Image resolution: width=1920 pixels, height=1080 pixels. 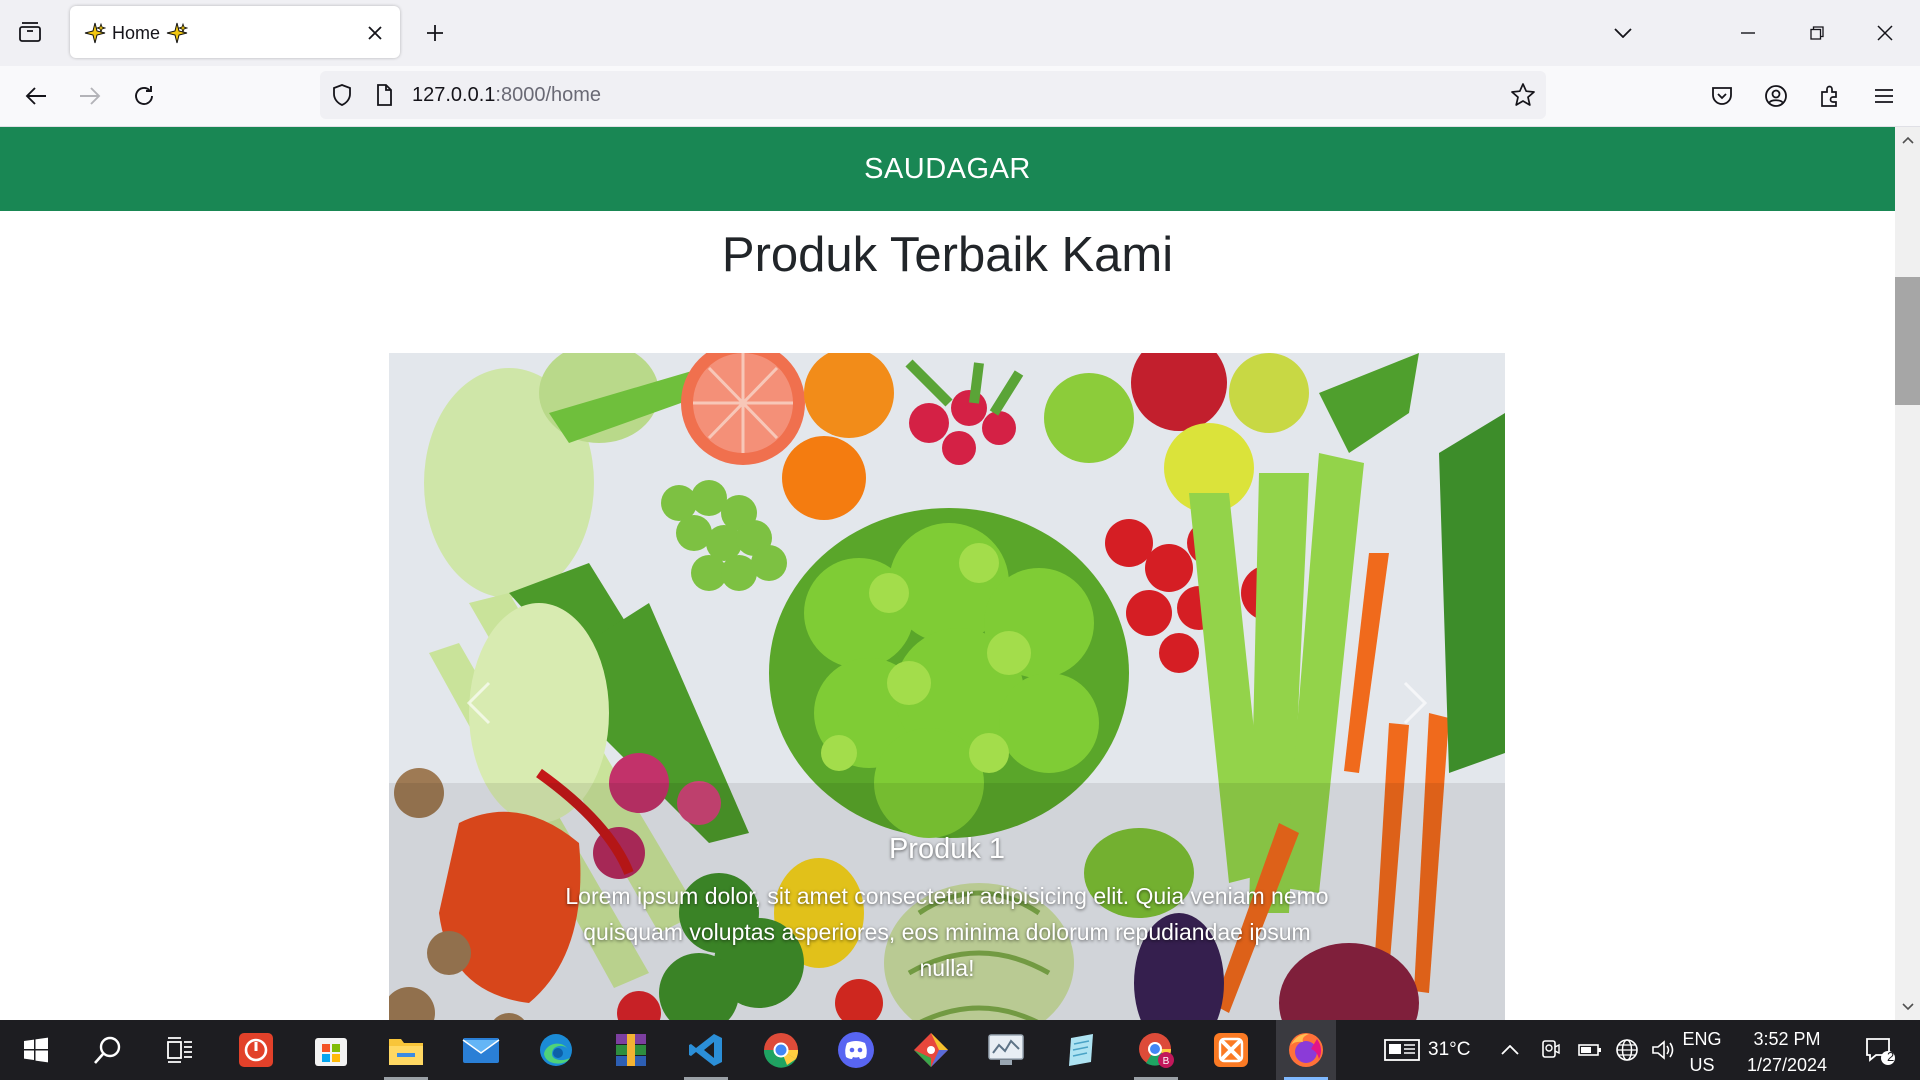 I want to click on notepad-icon, so click(x=1081, y=1050).